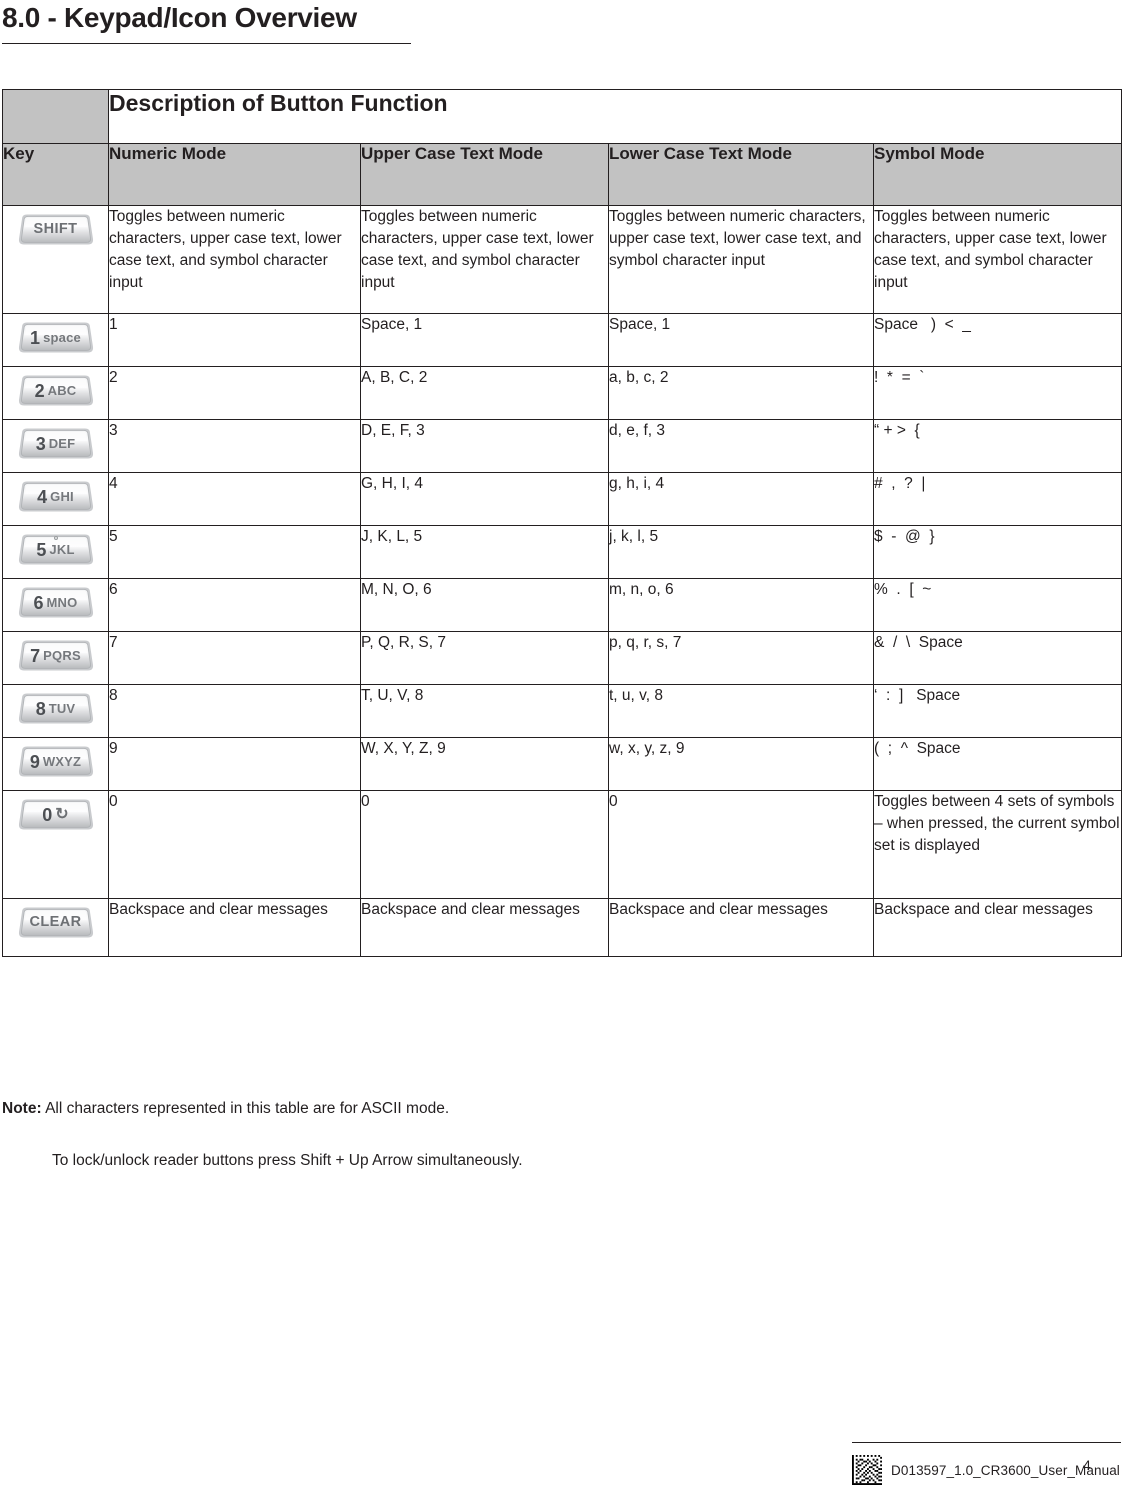 The width and height of the screenshot is (1125, 1493). I want to click on keypad-key-button: 9 WXYZ, so click(56, 762).